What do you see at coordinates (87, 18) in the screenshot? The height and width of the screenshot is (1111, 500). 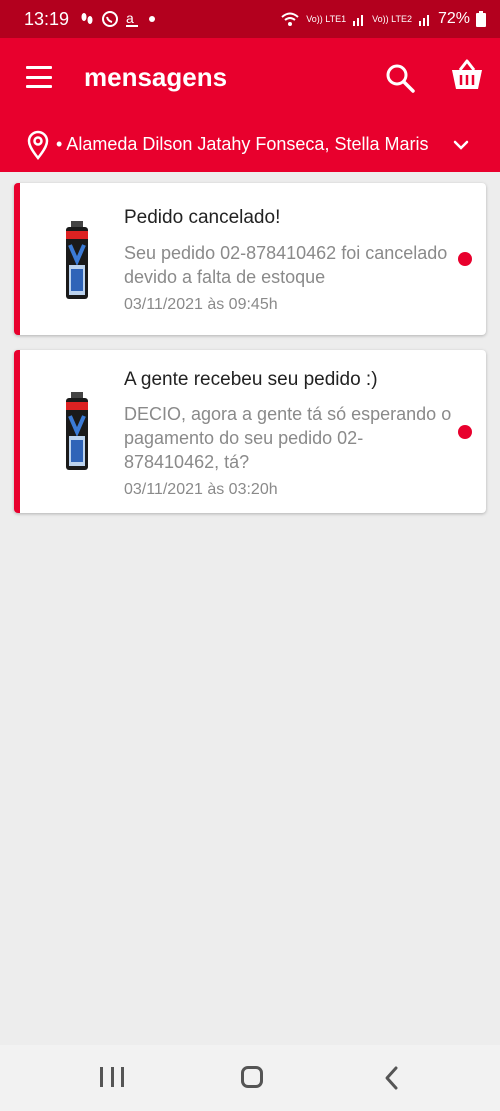 I see `footprints-icon` at bounding box center [87, 18].